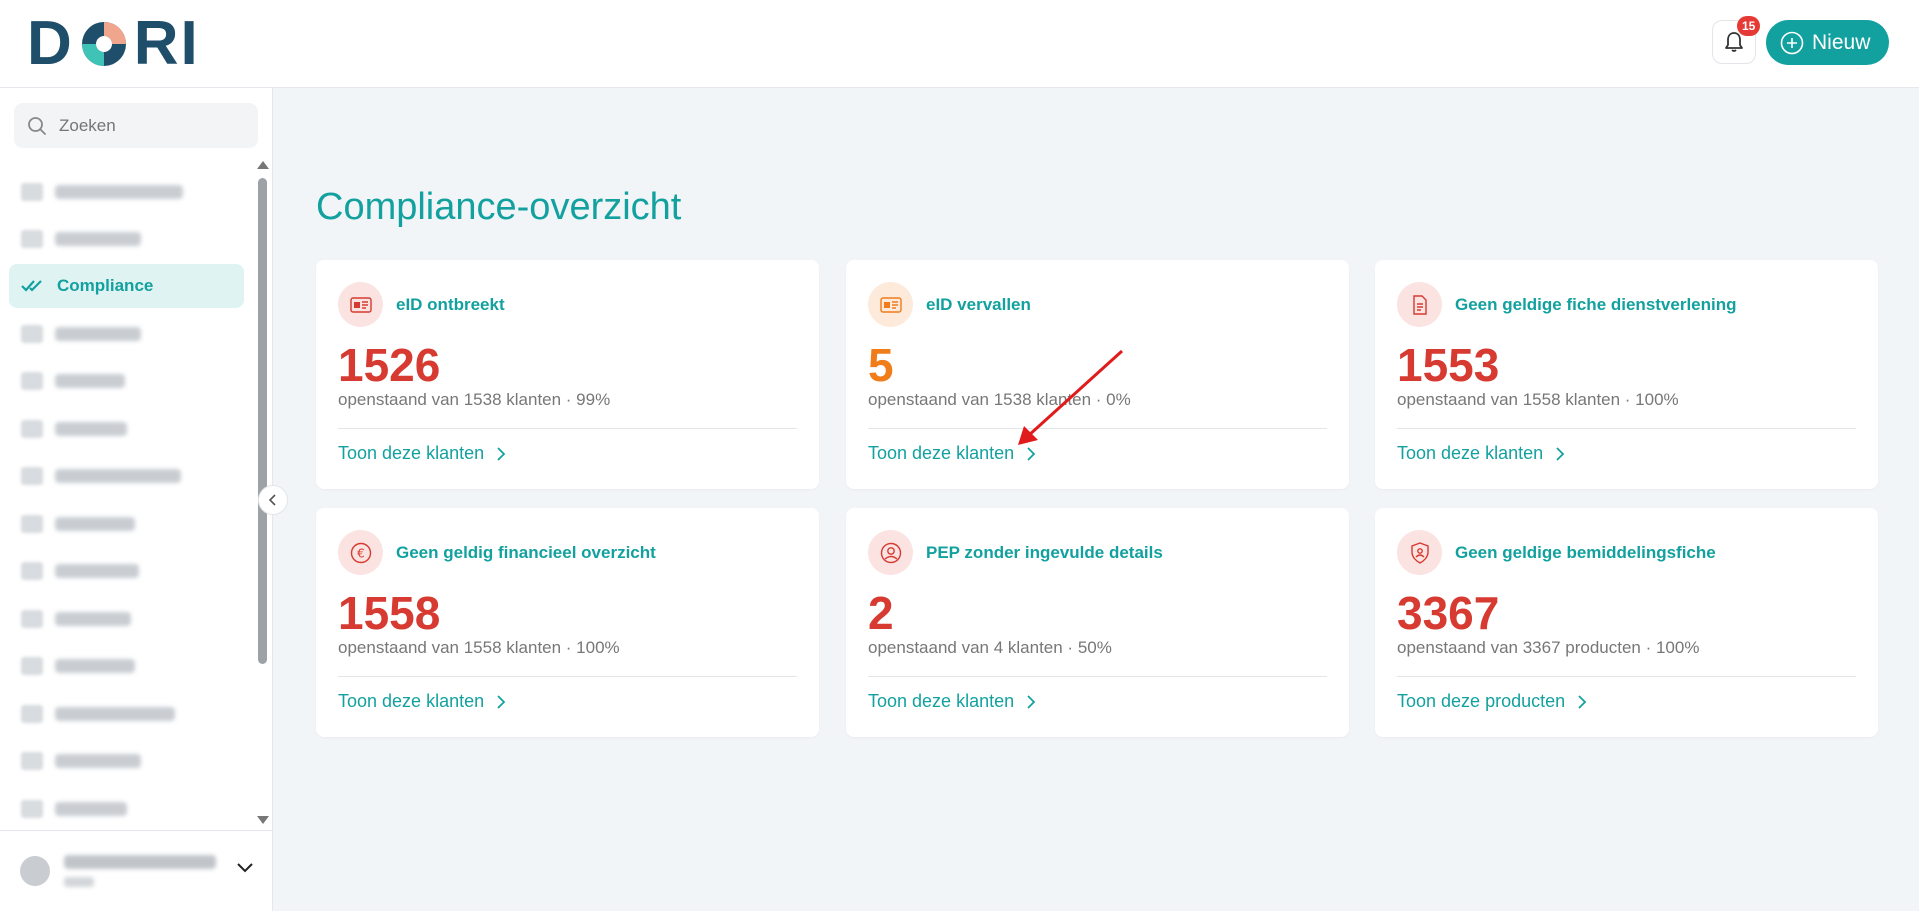 Image resolution: width=1919 pixels, height=911 pixels. I want to click on euro-icon: €, so click(360, 552).